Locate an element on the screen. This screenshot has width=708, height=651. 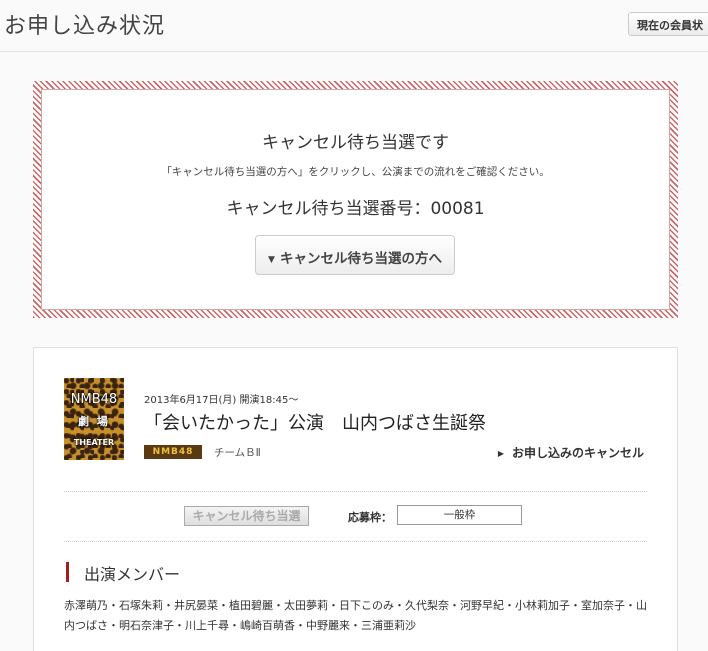
cancel-application-label: お申し込みのキャンセル is located at coordinates (577, 453).